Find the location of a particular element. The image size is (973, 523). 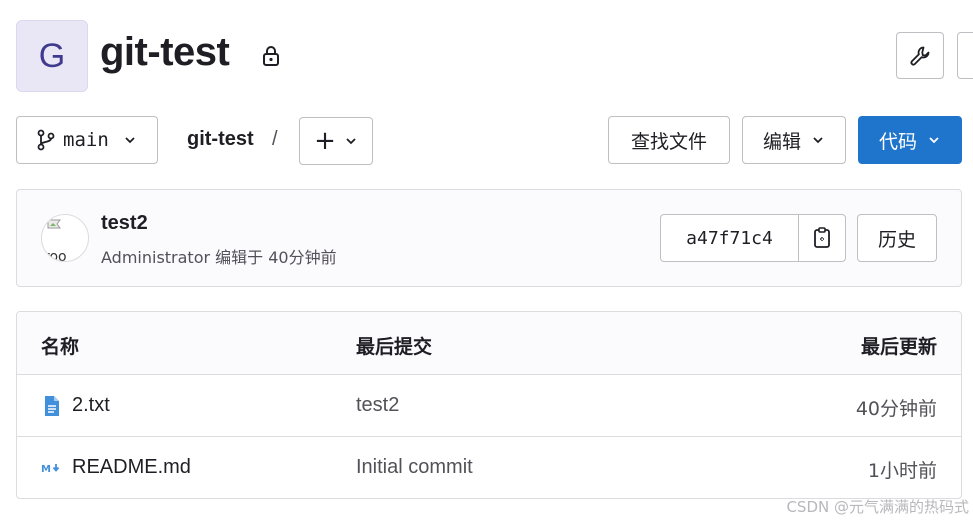

markdown-icon: M is located at coordinates (50, 469).